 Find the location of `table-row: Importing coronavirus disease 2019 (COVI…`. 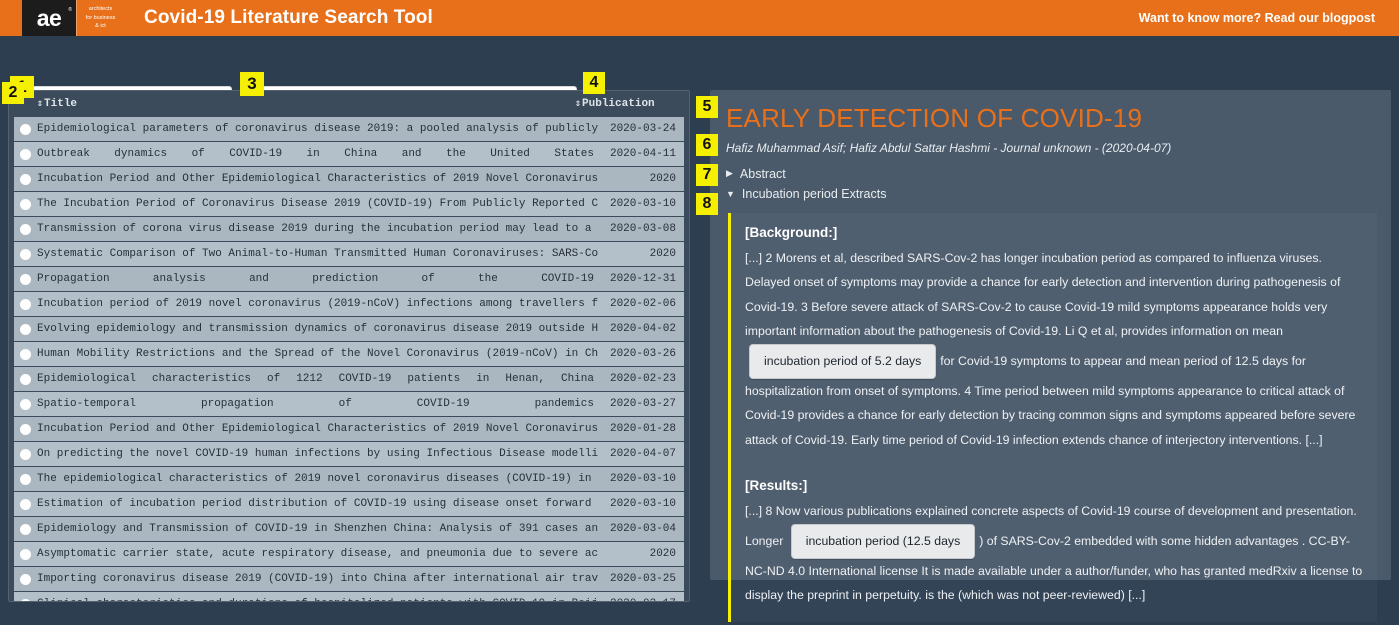

table-row: Importing coronavirus disease 2019 (COVI… is located at coordinates (349, 579).